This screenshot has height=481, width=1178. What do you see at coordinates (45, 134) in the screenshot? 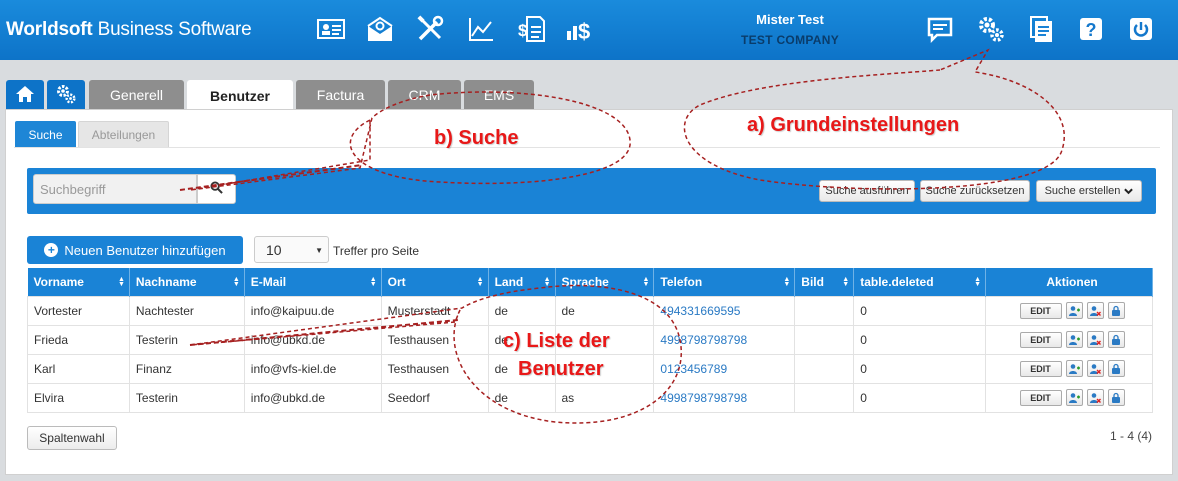
I see `subtab-suche: Suche` at bounding box center [45, 134].